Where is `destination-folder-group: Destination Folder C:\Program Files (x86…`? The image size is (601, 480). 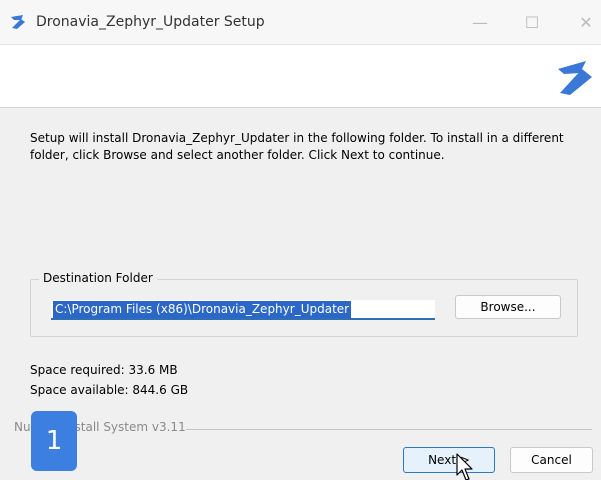
destination-folder-group: Destination Folder C:\Program Files (x86… is located at coordinates (304, 304).